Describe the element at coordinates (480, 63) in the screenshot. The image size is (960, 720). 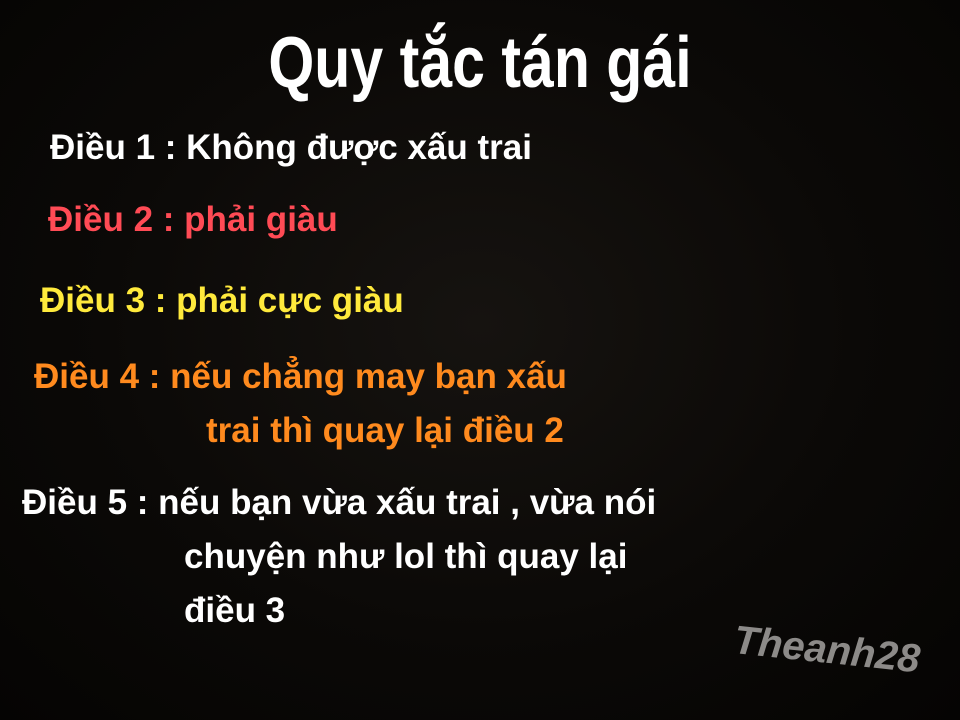
I see `page-title: Quy tắc tán gái` at that location.